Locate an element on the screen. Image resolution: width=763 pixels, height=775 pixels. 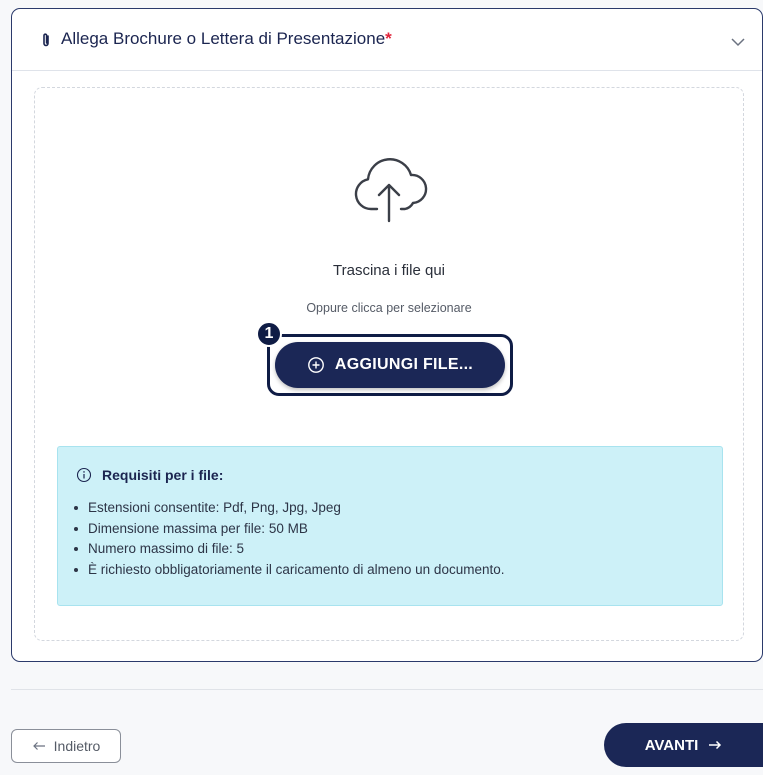
requirements-title: Requisiti per i file: is located at coordinates (163, 475).